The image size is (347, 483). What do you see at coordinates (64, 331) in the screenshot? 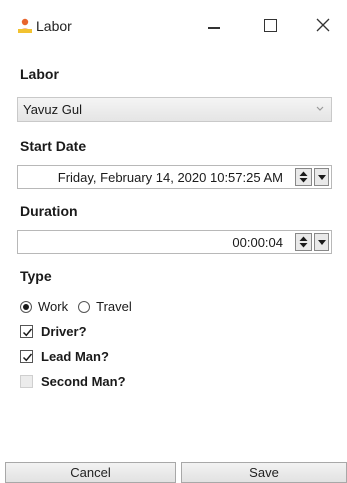
I see `driver-checkbox-label: Driver?` at bounding box center [64, 331].